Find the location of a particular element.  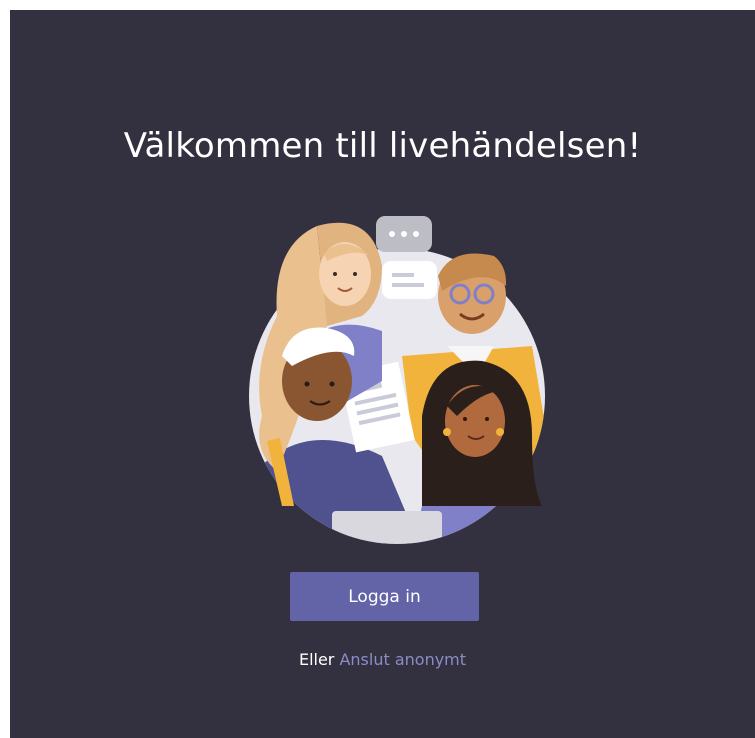

alternative-prefix: Eller is located at coordinates (316, 659).